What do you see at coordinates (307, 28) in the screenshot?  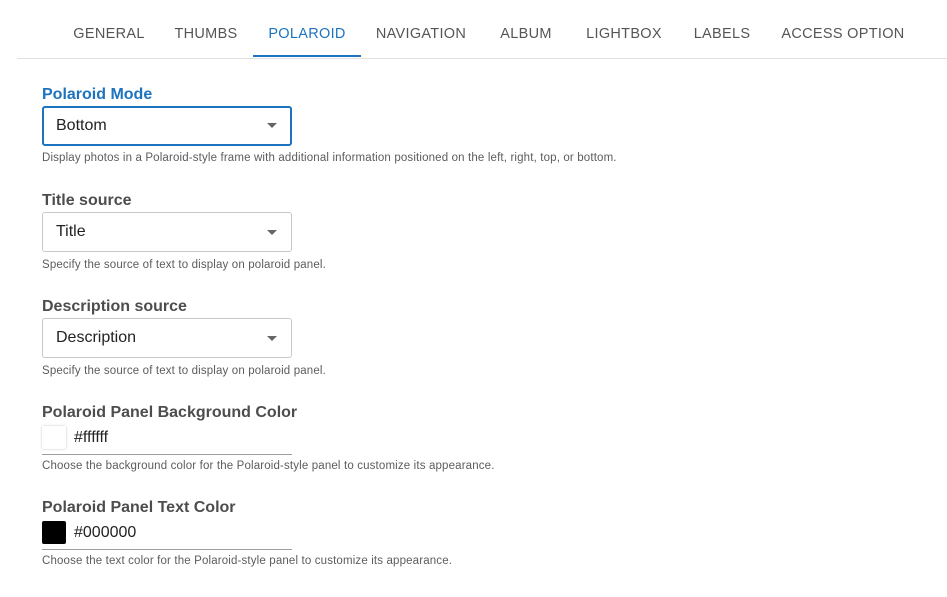 I see `tab-polaroid: POLAROID` at bounding box center [307, 28].